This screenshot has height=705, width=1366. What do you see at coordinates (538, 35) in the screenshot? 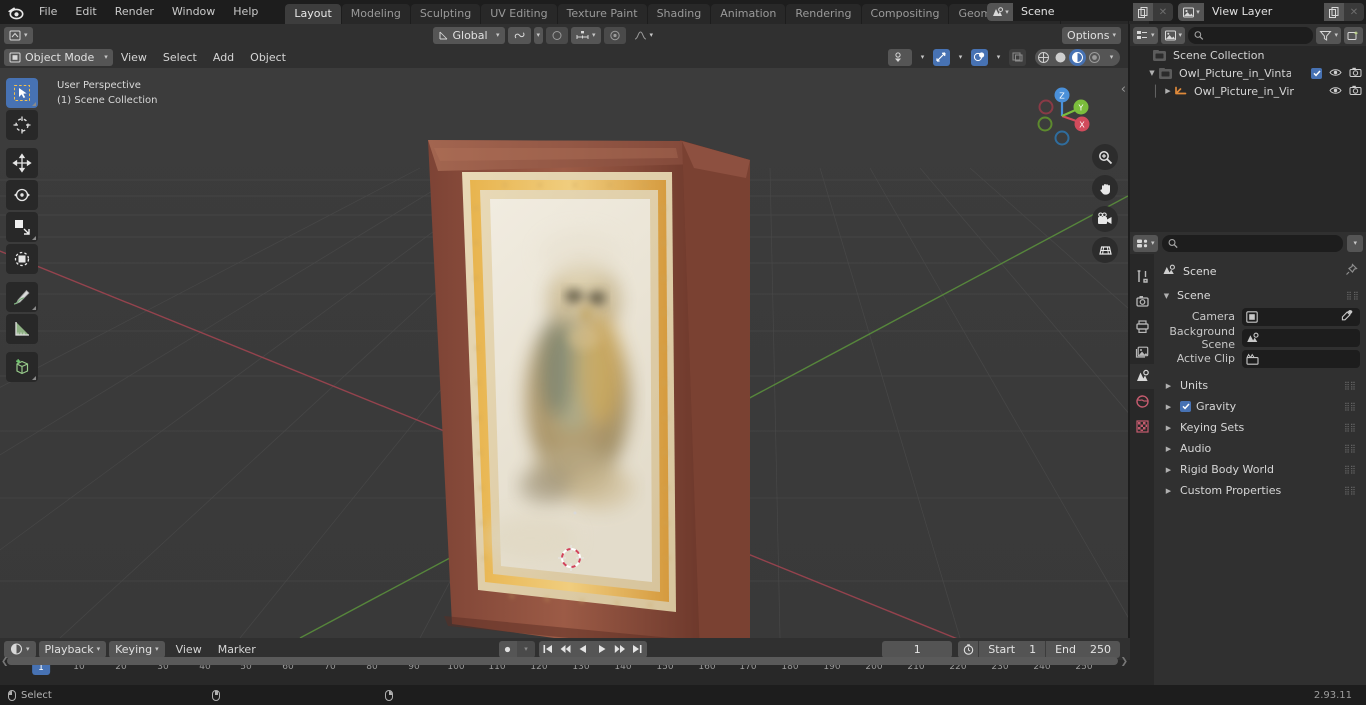
I see `snap-options-dropdown: ▾` at bounding box center [538, 35].